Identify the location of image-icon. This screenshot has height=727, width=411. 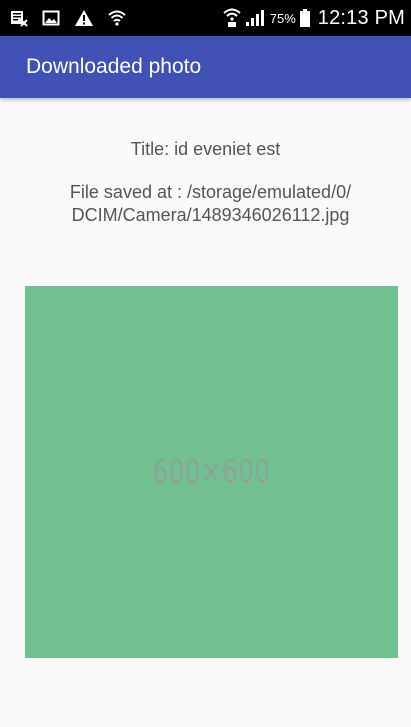
(51, 18).